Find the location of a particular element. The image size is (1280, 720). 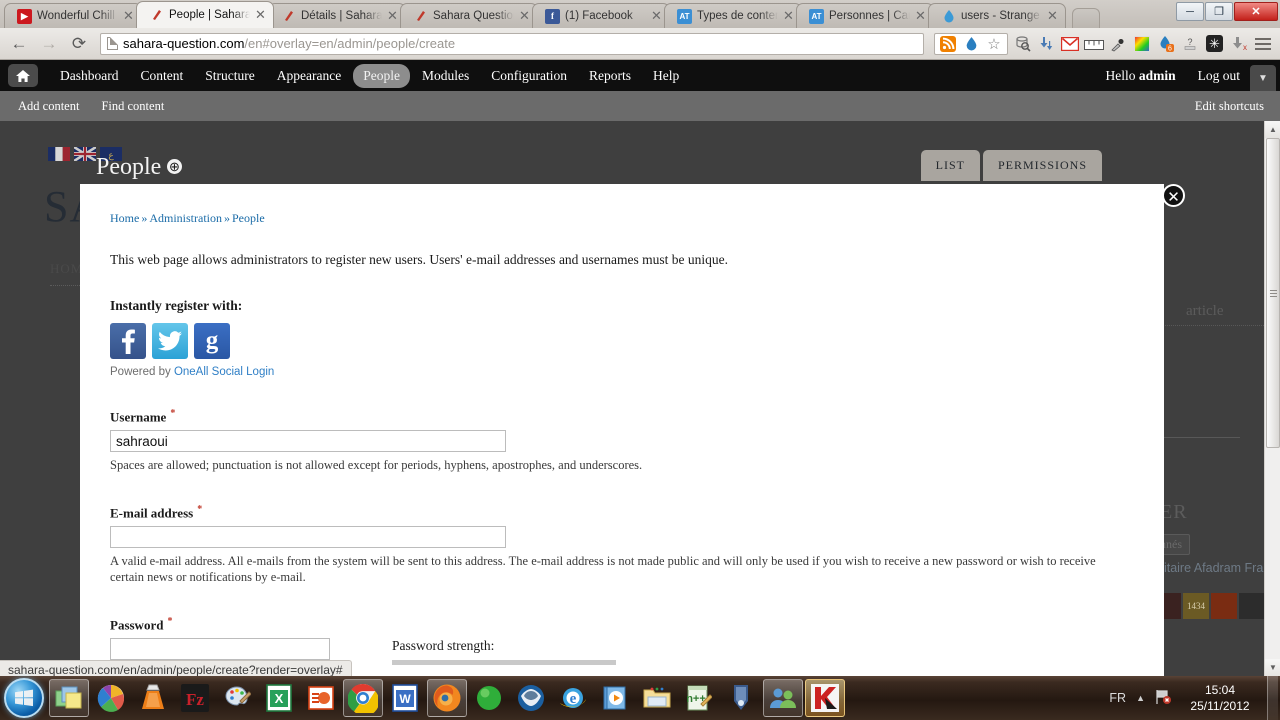

green-orb-icon is located at coordinates (489, 698).